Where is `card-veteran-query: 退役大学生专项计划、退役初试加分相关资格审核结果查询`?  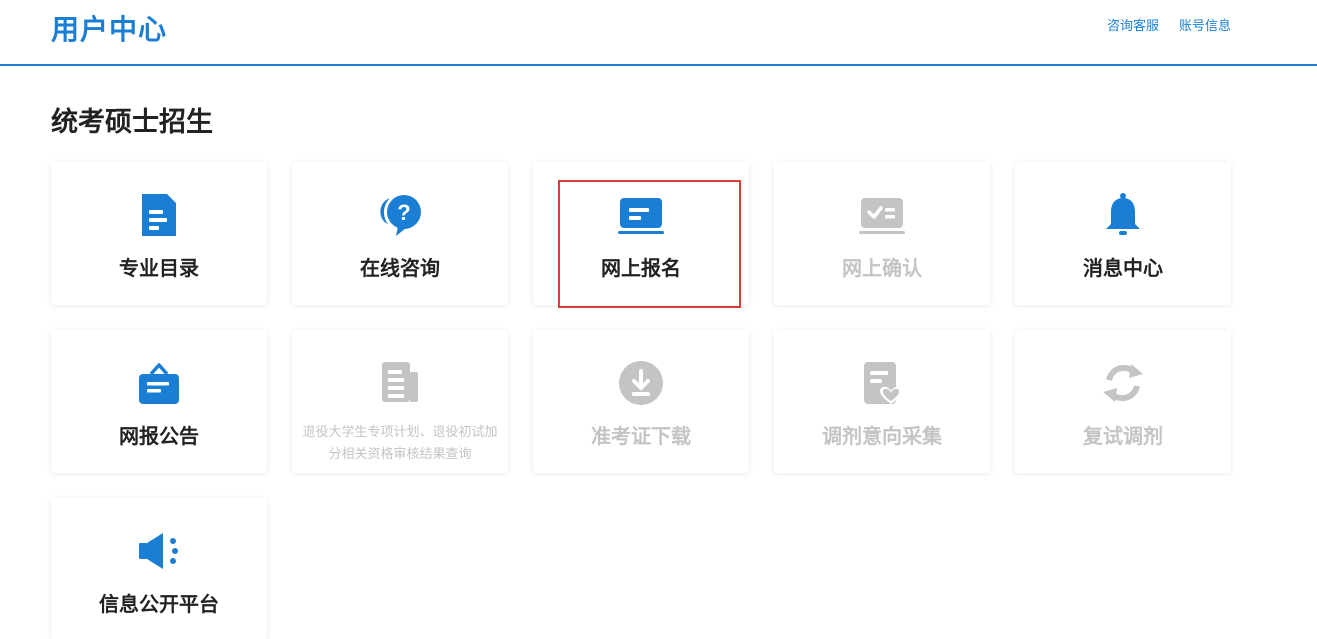
card-veteran-query: 退役大学生专项计划、退役初试加分相关资格审核结果查询 is located at coordinates (400, 401).